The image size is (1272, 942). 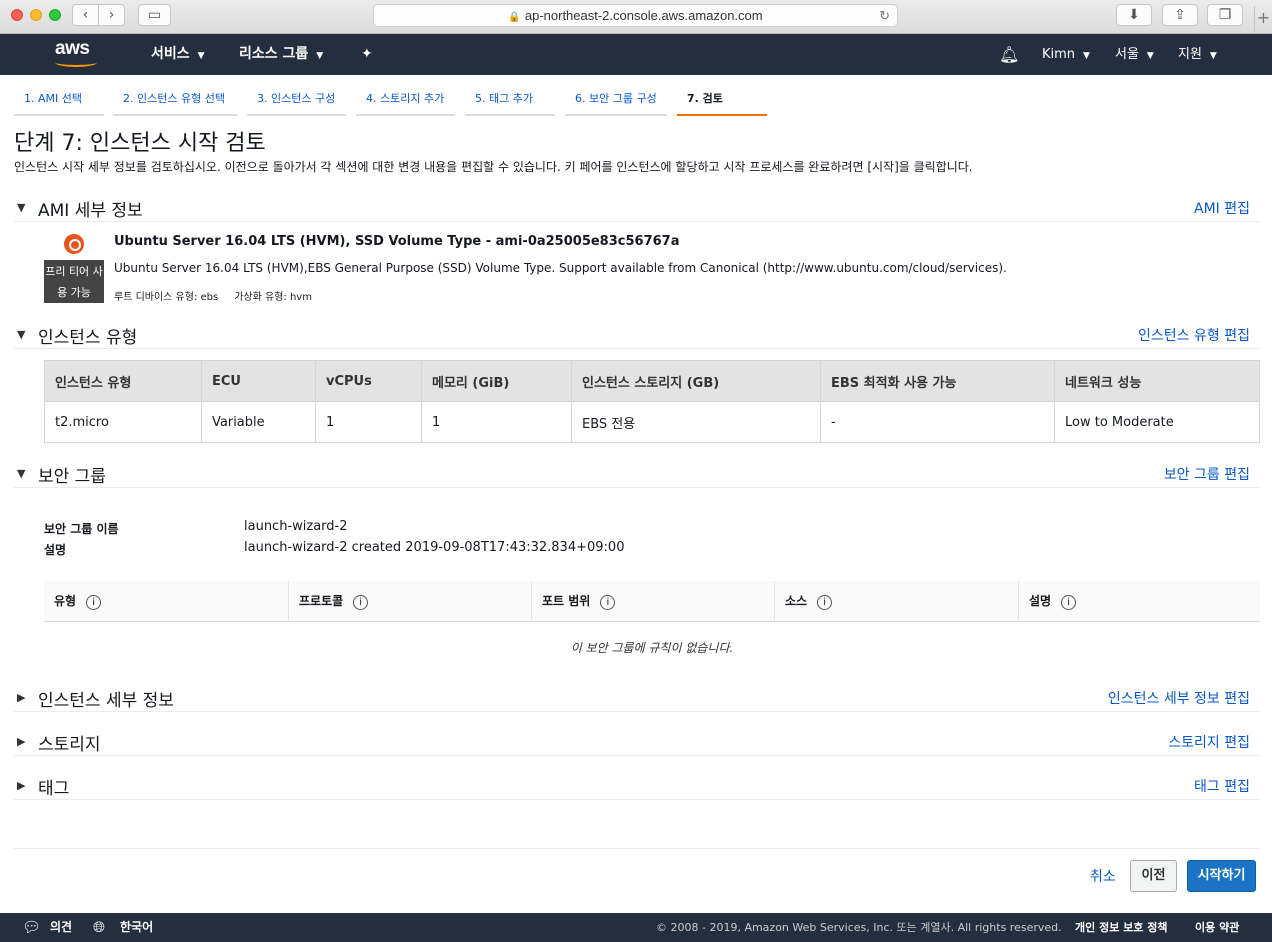 I want to click on table-header: ECU, so click(x=258, y=381).